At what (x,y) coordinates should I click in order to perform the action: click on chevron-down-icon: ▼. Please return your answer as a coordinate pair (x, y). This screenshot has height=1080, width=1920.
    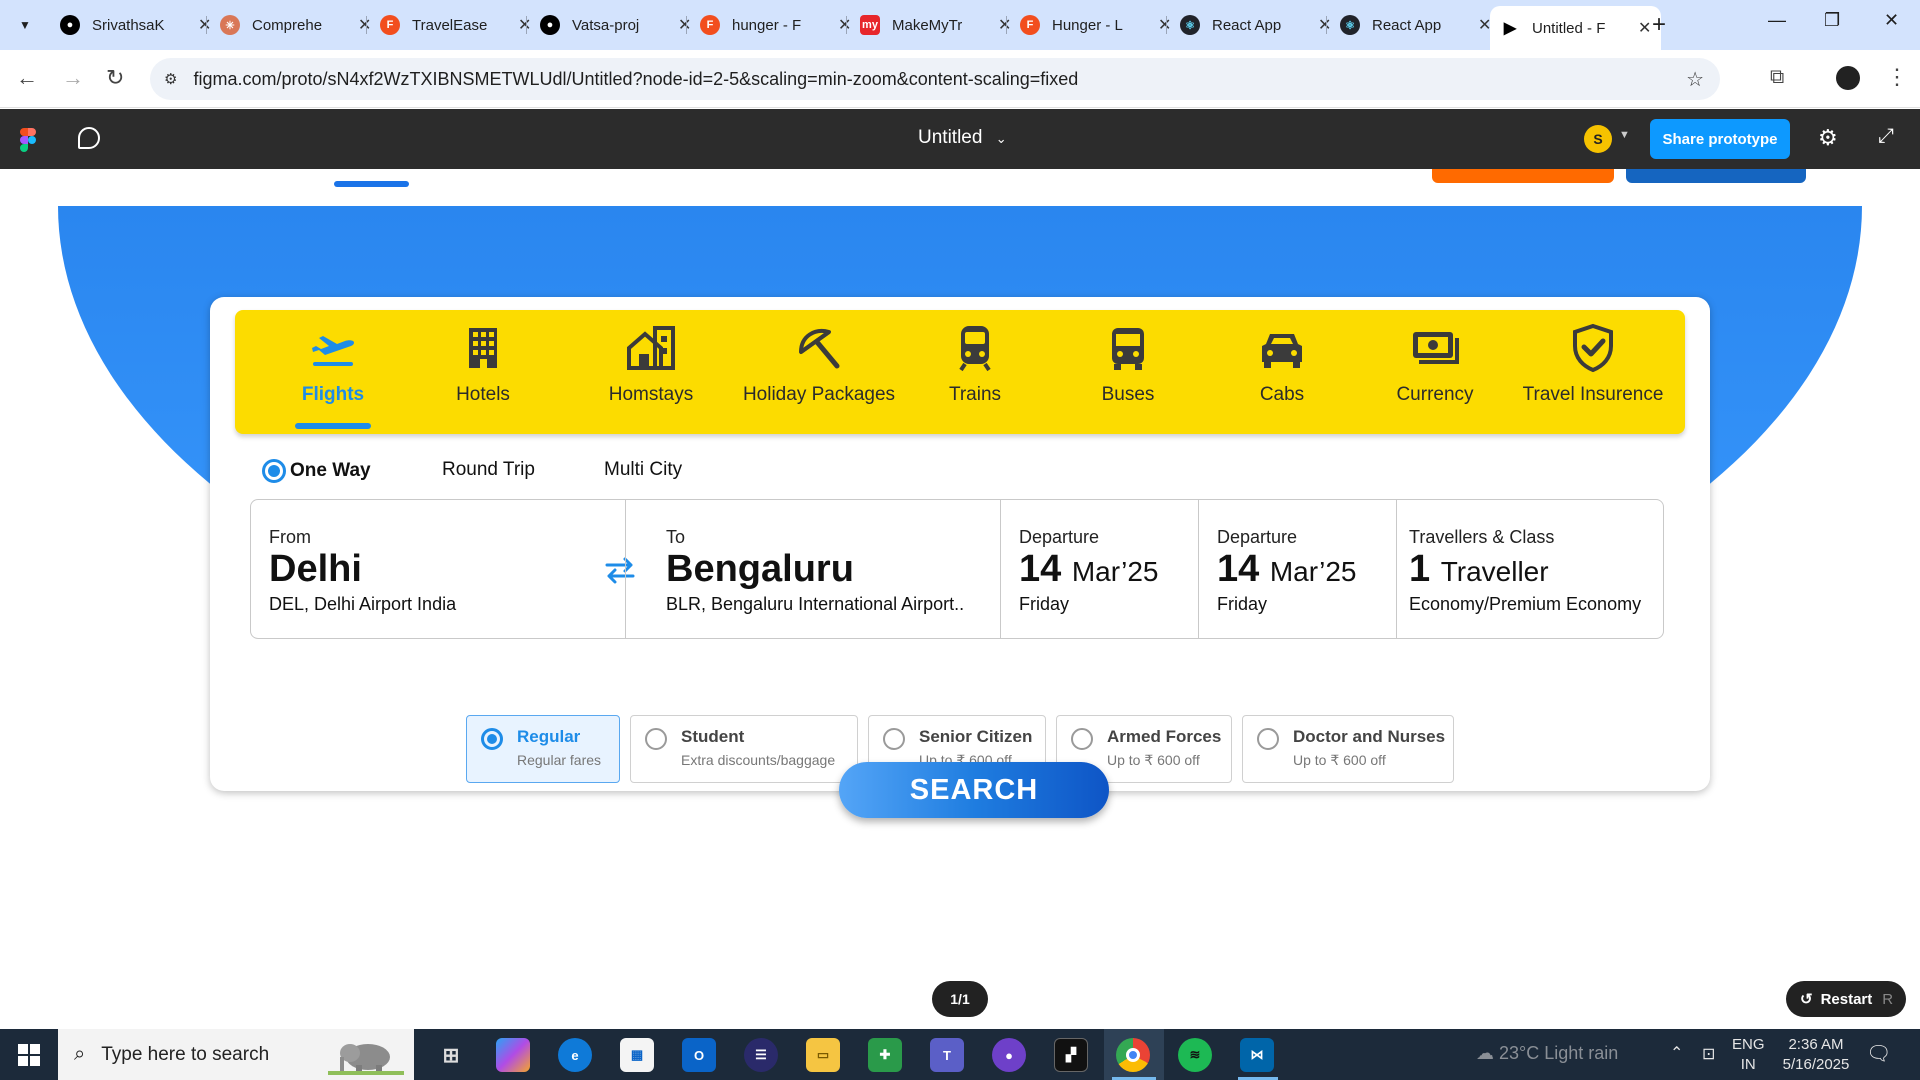
    Looking at the image, I should click on (1624, 135).